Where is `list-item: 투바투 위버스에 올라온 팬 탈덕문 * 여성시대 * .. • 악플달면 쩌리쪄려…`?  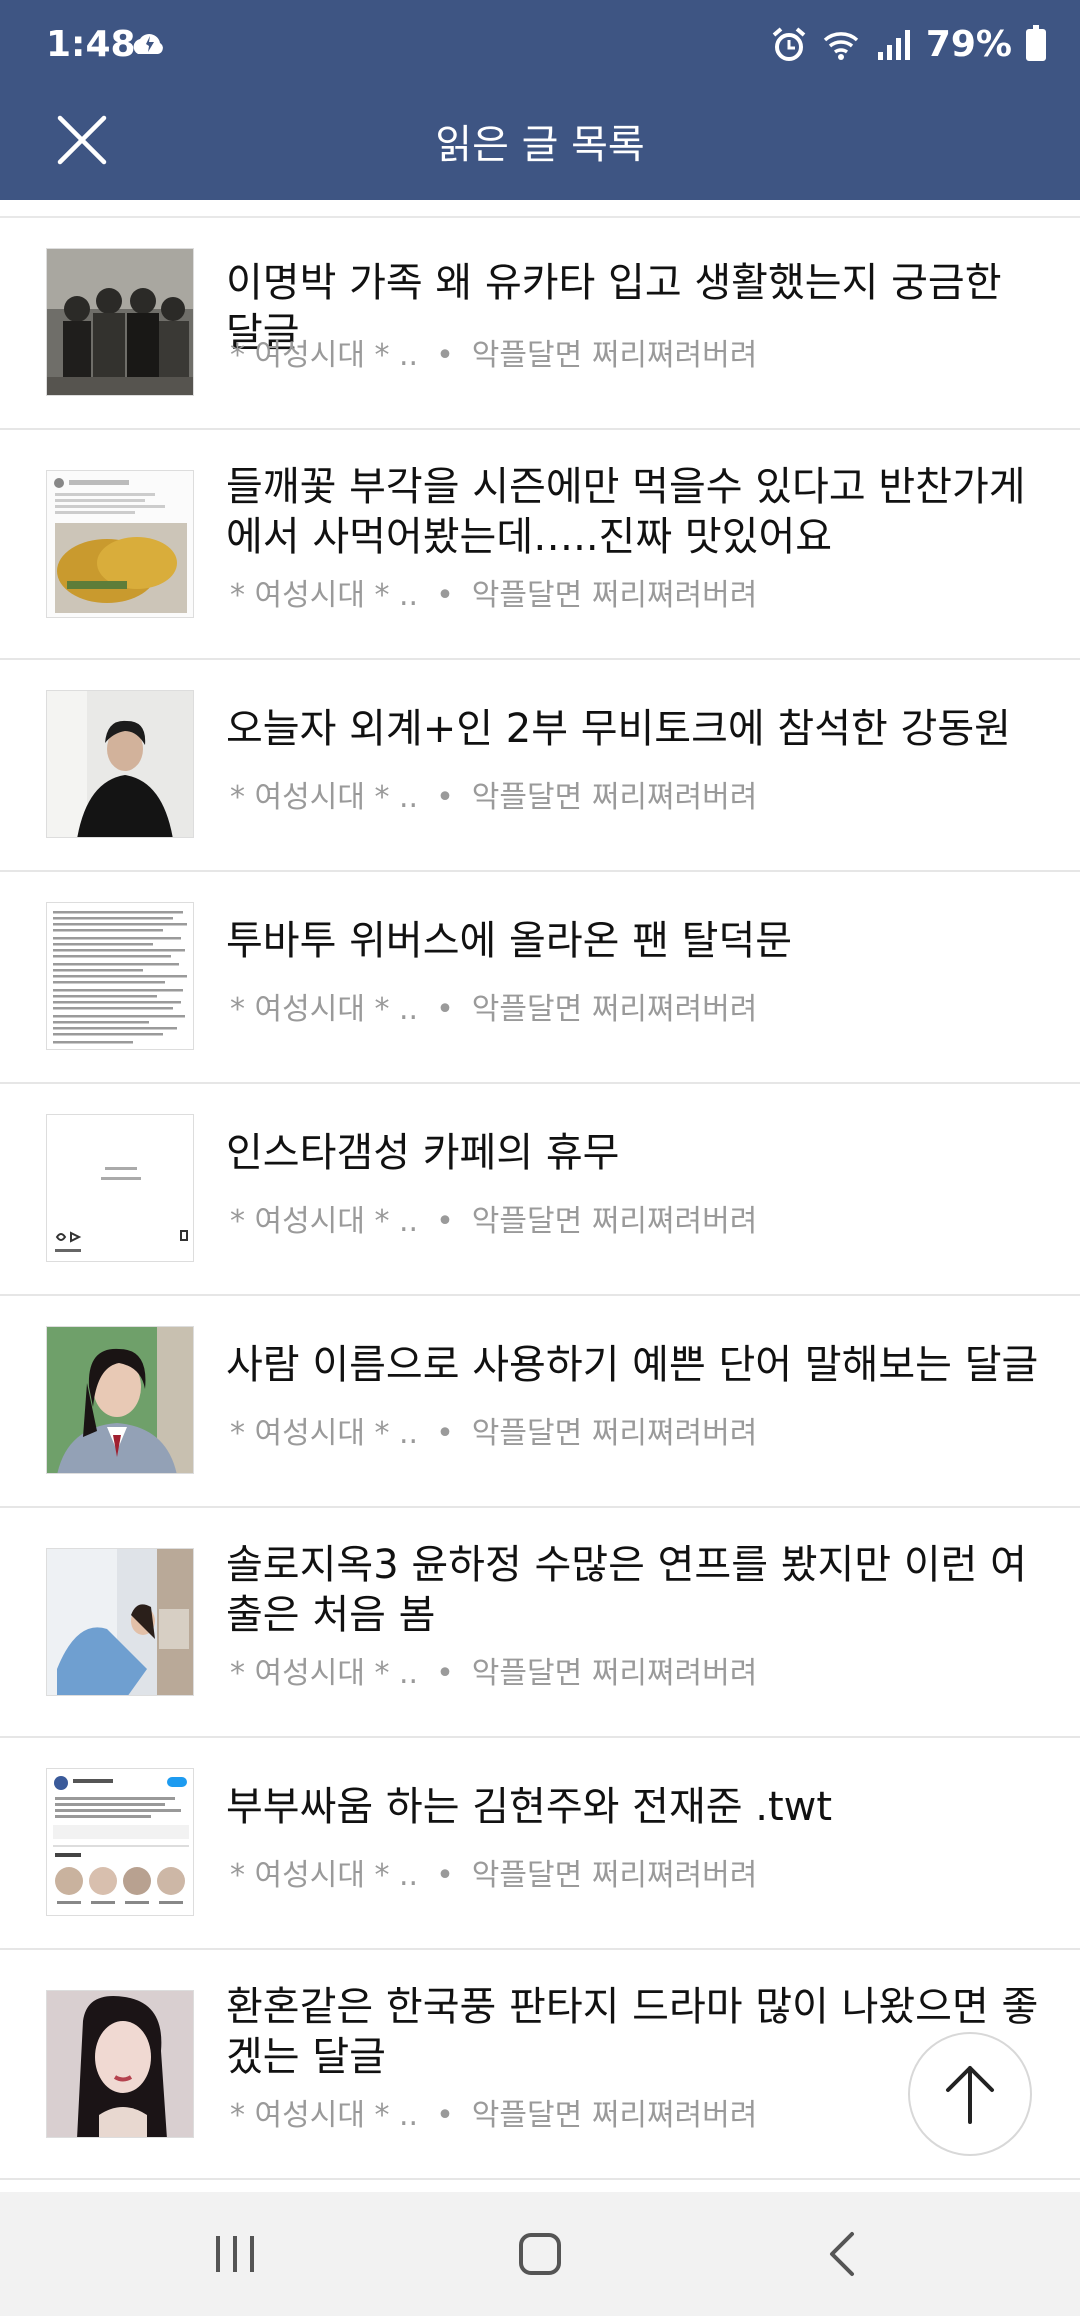 list-item: 투바투 위버스에 올라온 팬 탈덕문 * 여성시대 * .. • 악플달면 쩌리쪄려… is located at coordinates (540, 978).